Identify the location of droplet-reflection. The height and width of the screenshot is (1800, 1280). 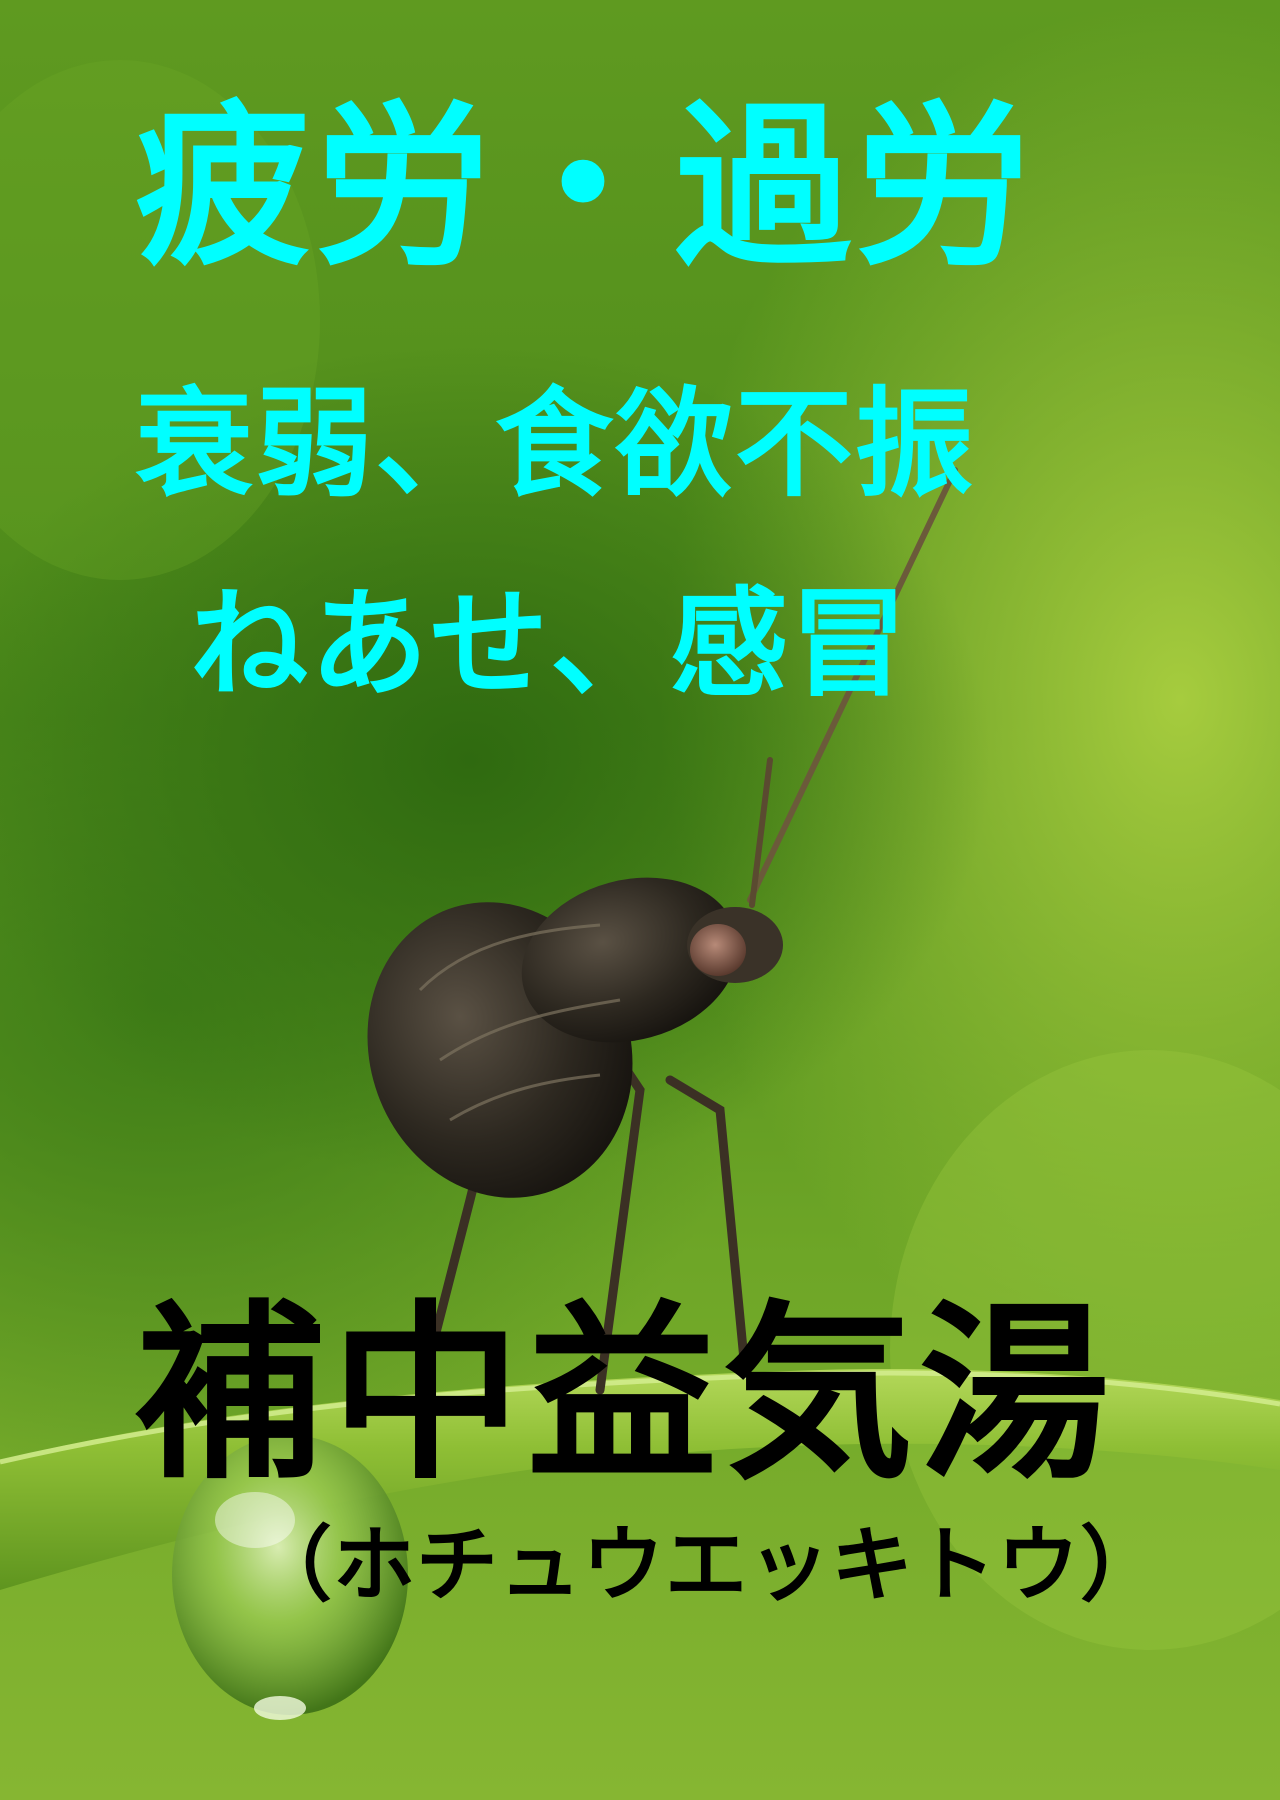
(280, 1708).